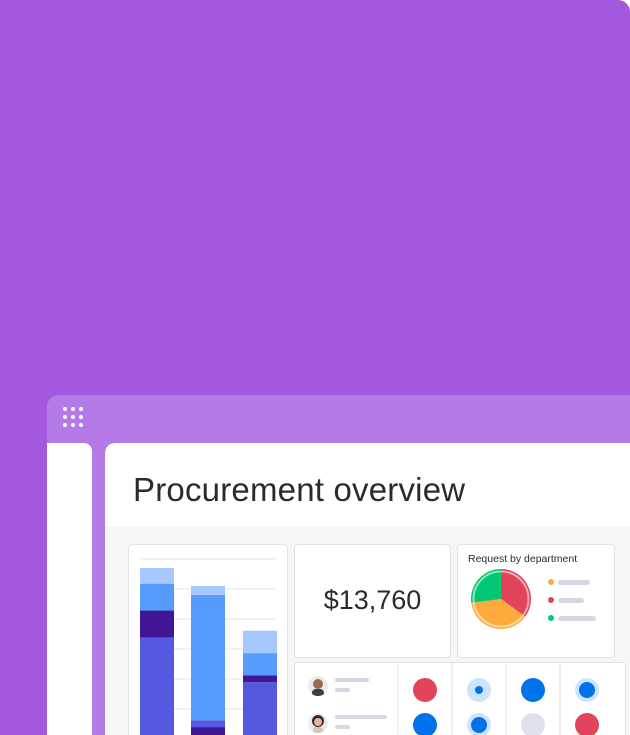 The height and width of the screenshot is (735, 630). Describe the element at coordinates (69, 589) in the screenshot. I see `sidebar` at that location.